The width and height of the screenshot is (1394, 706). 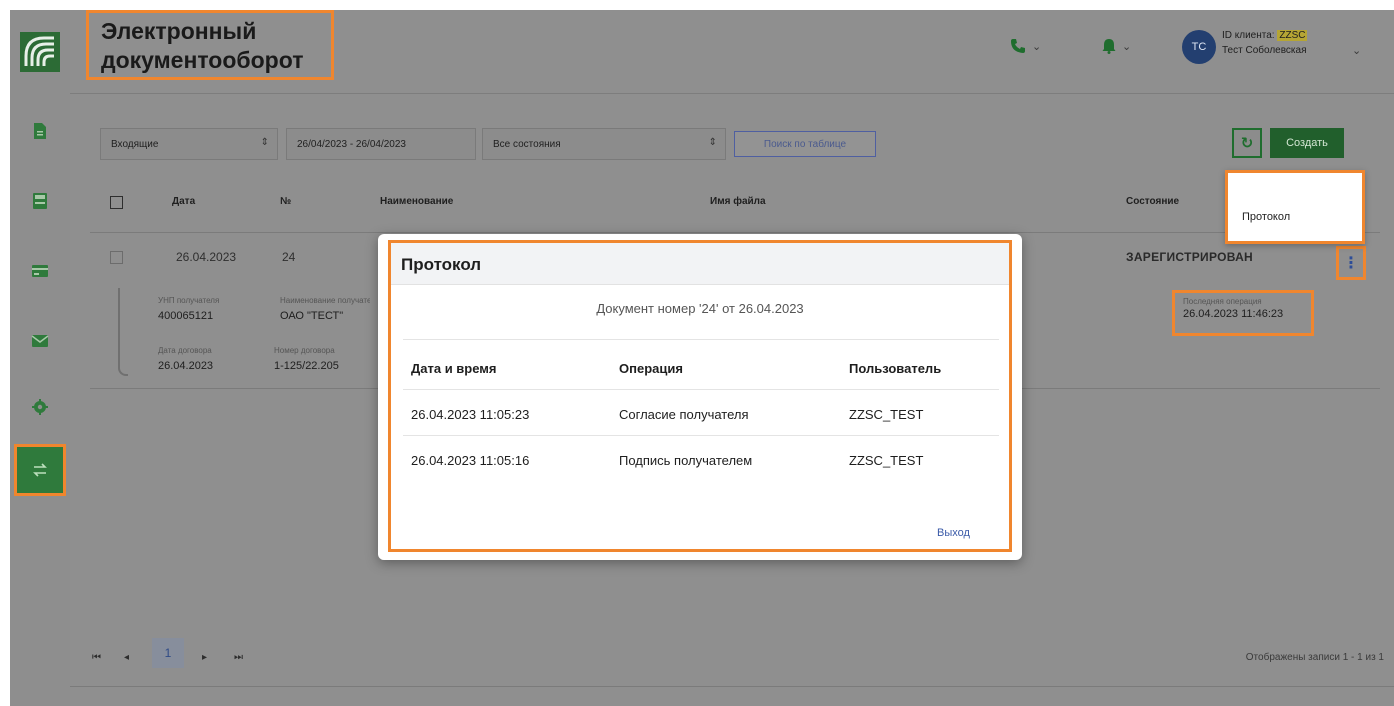 I want to click on frame-left, so click(x=5, y=353).